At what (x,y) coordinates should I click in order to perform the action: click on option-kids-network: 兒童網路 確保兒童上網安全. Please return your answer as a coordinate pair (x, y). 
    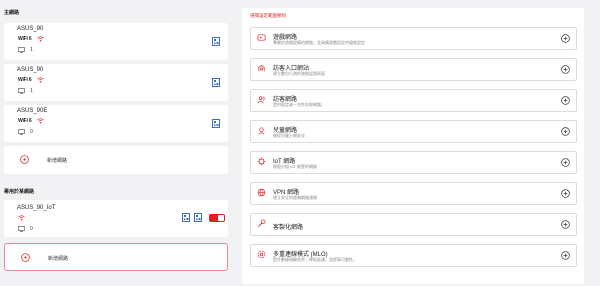
    Looking at the image, I should click on (413, 131).